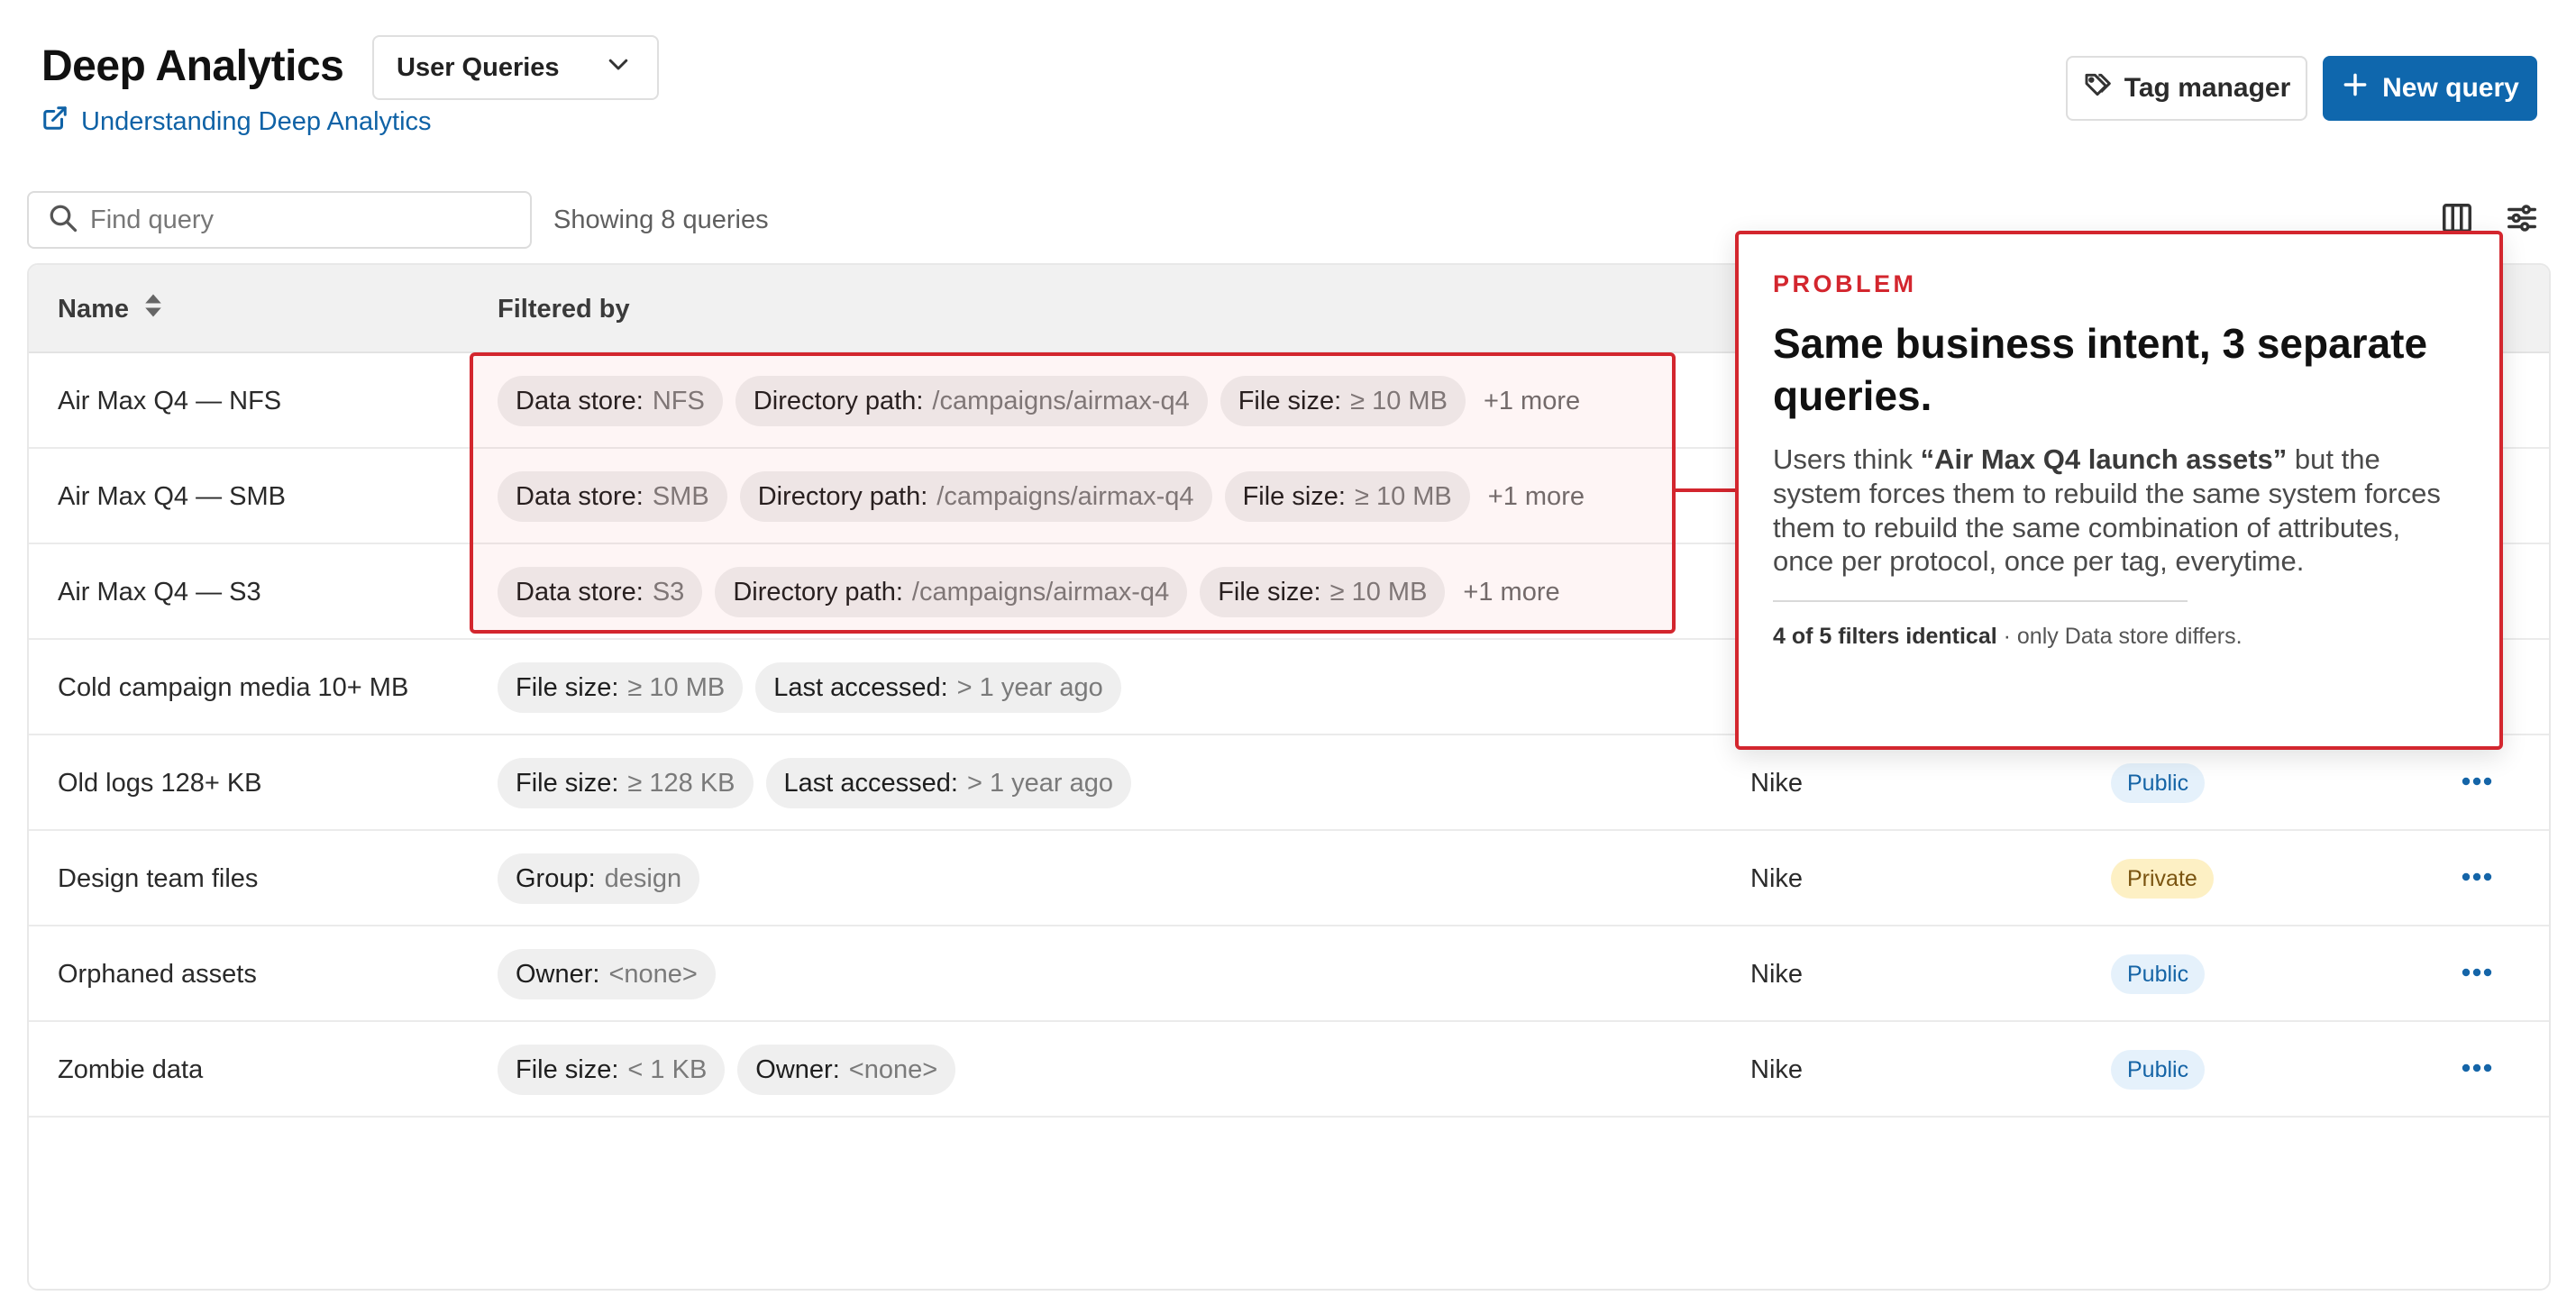 The image size is (2576, 1314). I want to click on callout-foot-rest: · only Data store differs., so click(2119, 637).